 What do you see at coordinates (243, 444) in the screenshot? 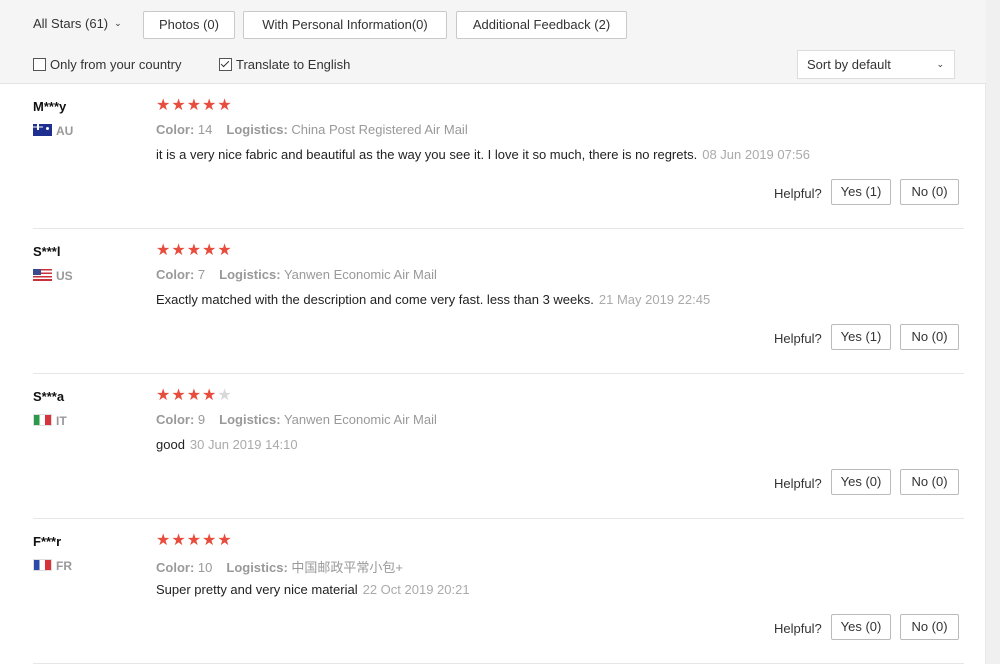
I see `review-date: 30 Jun 2019 14:10` at bounding box center [243, 444].